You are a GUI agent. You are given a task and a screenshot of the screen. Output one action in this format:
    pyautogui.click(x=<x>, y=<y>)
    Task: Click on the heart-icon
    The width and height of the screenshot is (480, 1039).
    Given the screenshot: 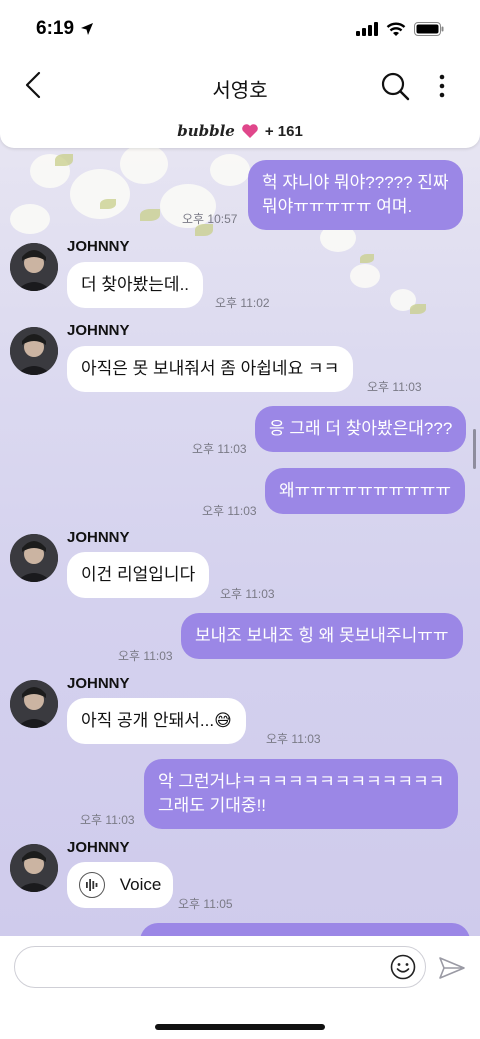 What is the action you would take?
    pyautogui.click(x=250, y=131)
    